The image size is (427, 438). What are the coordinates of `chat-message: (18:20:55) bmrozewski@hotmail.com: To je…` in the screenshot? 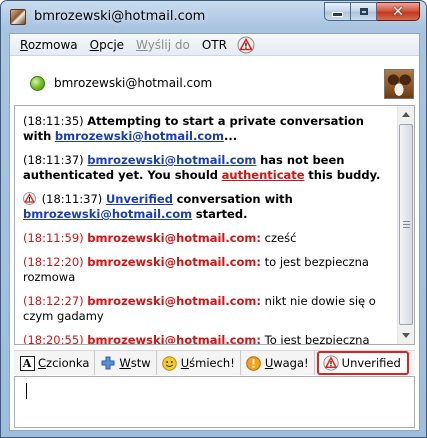 It's located at (207, 338).